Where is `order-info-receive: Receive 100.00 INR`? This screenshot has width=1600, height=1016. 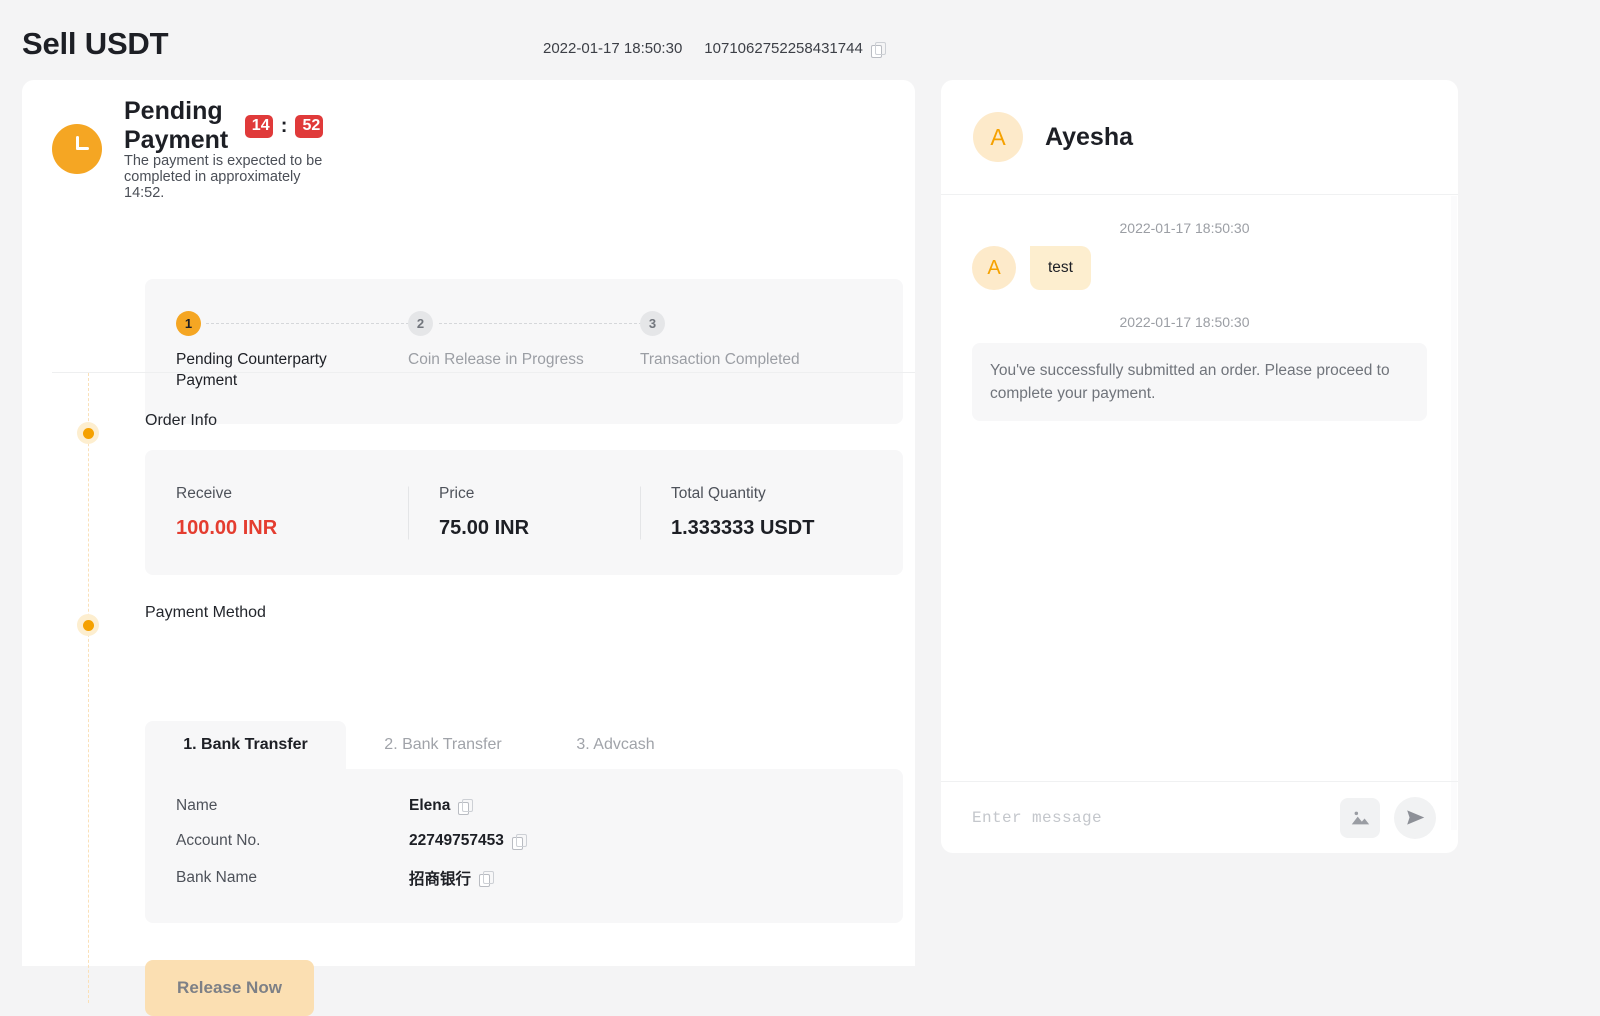
order-info-receive: Receive 100.00 INR is located at coordinates (276, 512).